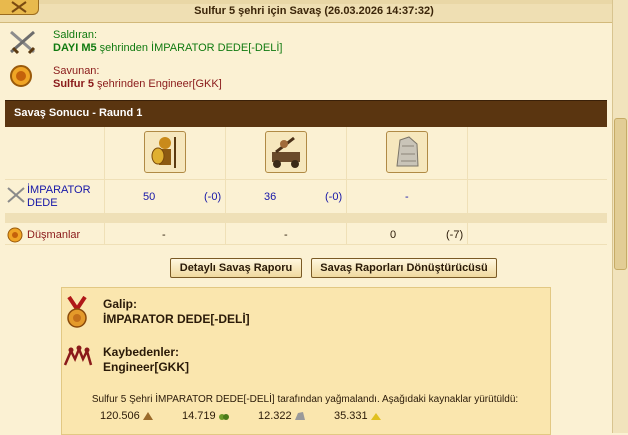 The image size is (628, 435). Describe the element at coordinates (393, 235) in the screenshot. I see `unit-count: 0` at that location.